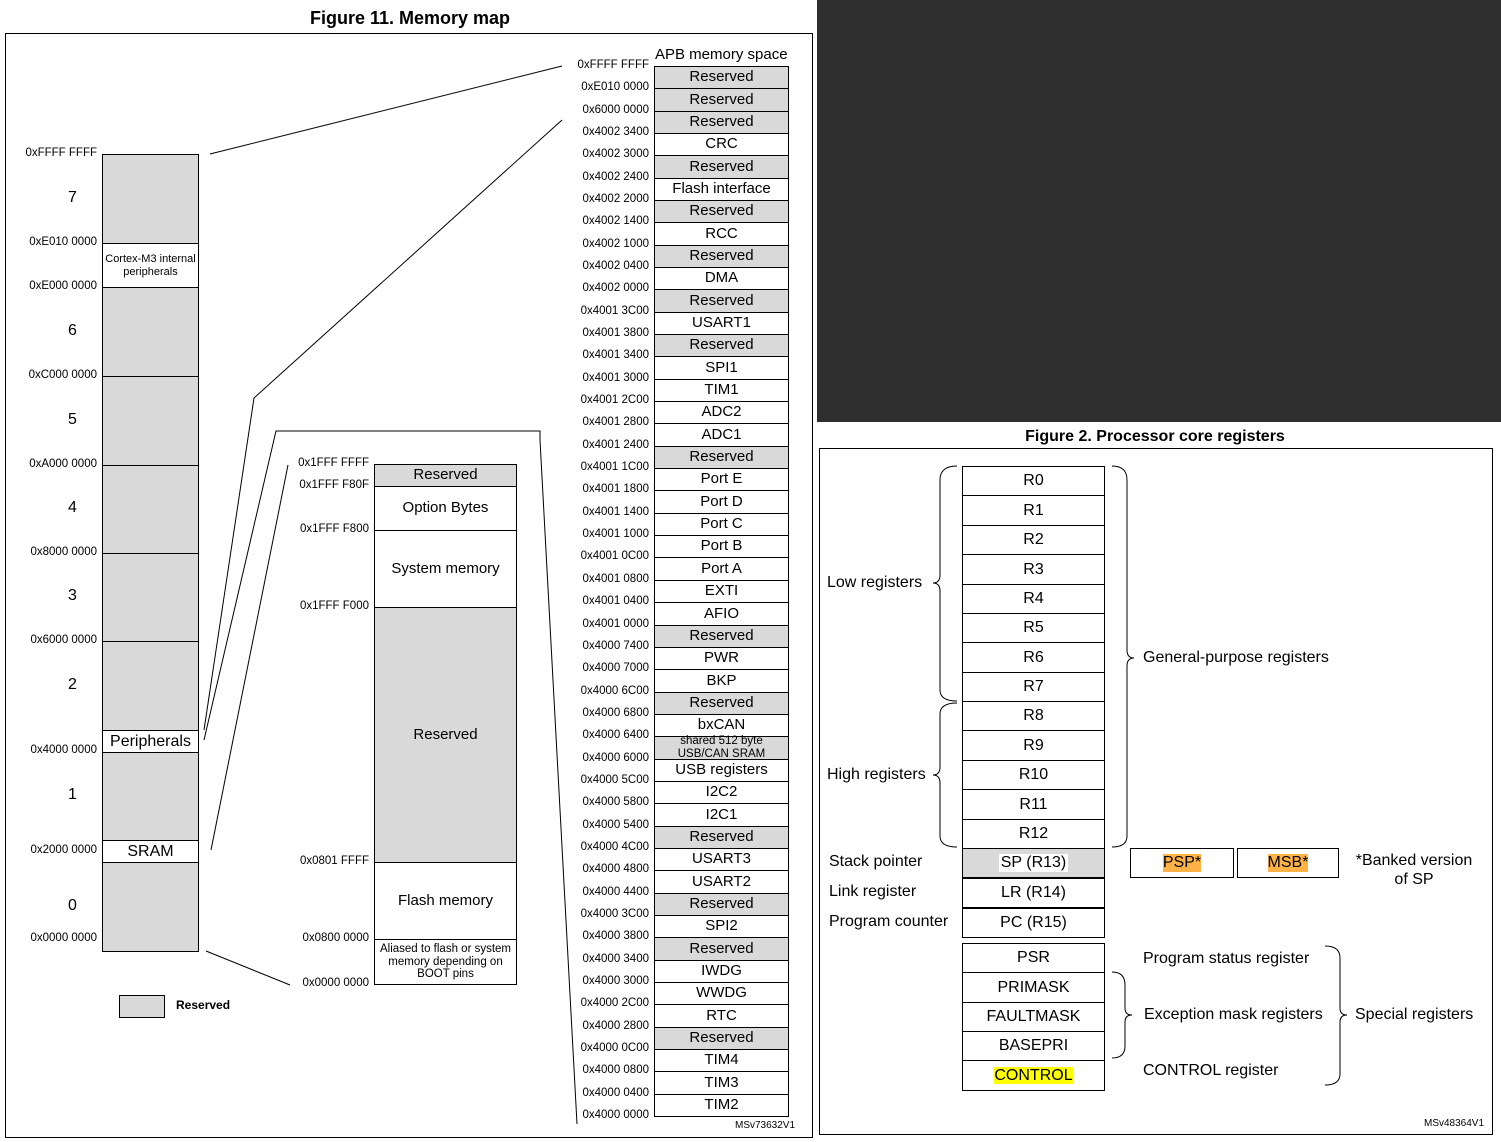  I want to click on control-register-label: CONTROL register, so click(1211, 1070).